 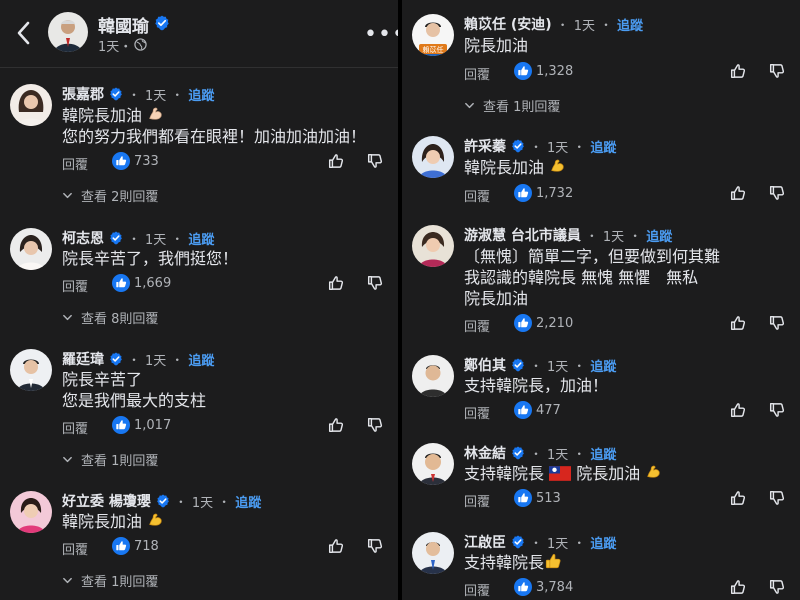 I want to click on comment-line: 支持韓院長, so click(x=504, y=562).